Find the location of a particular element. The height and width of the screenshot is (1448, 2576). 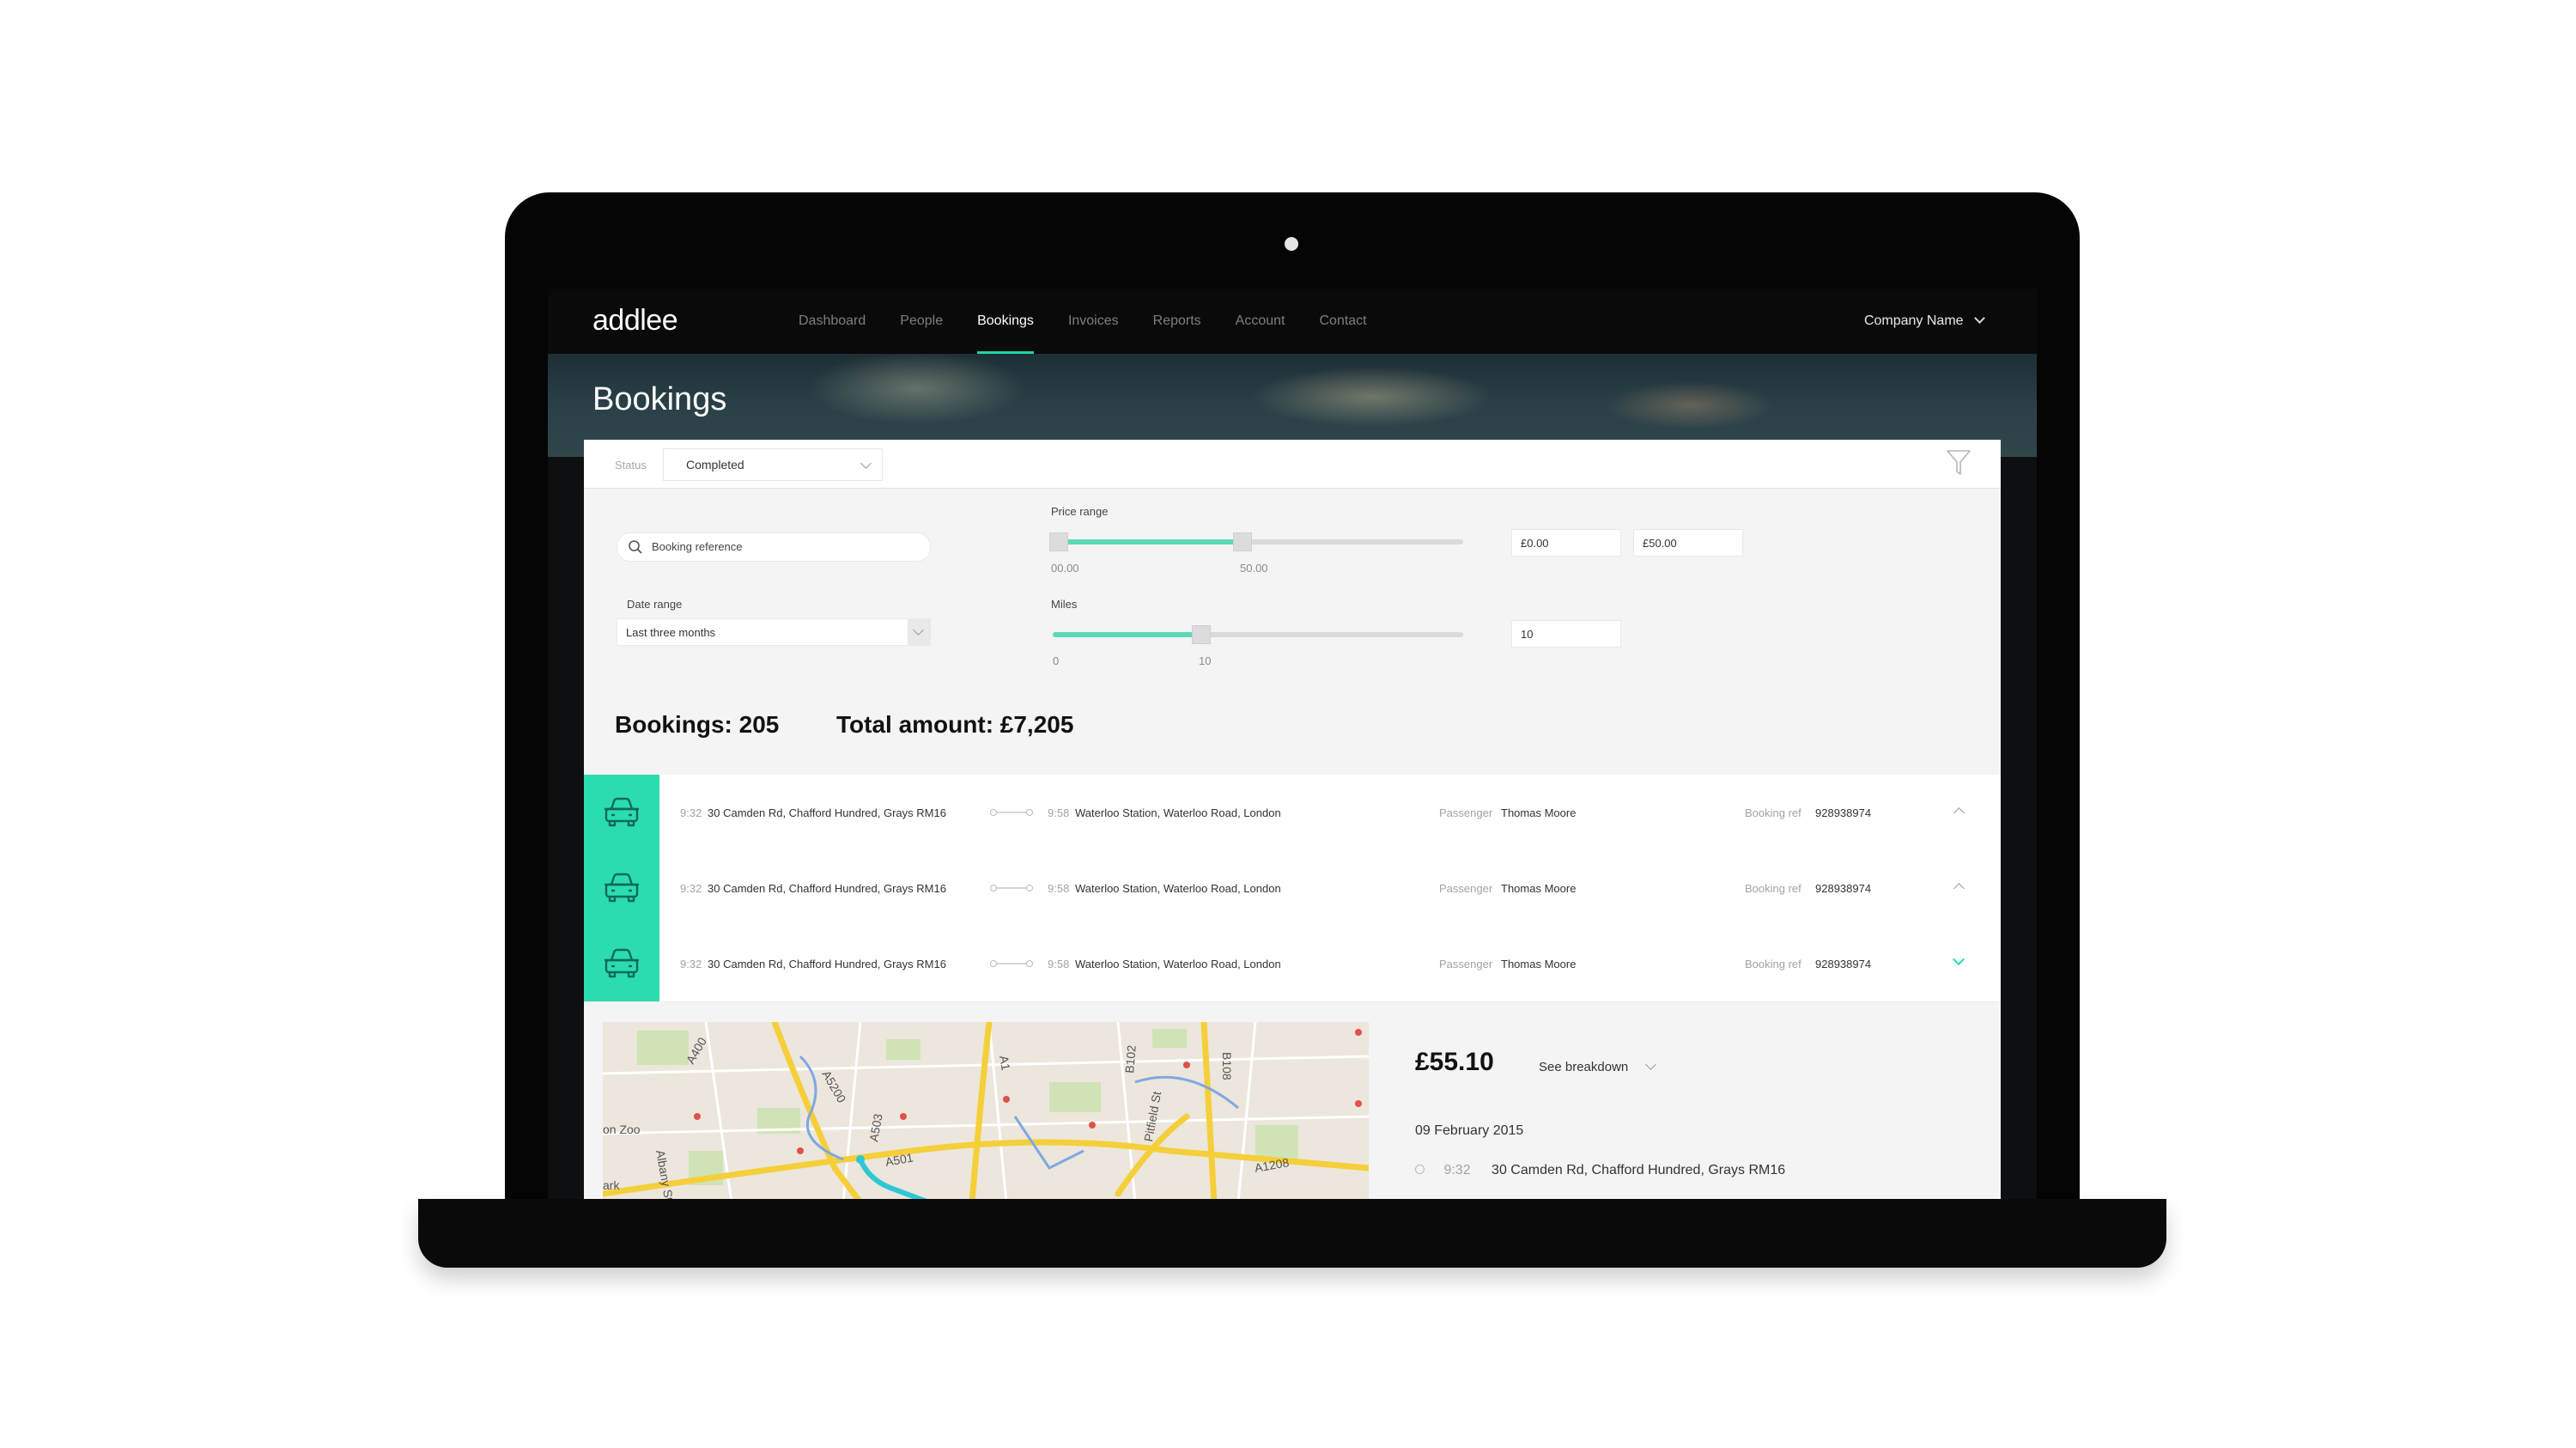

map-label: ark is located at coordinates (611, 1185).